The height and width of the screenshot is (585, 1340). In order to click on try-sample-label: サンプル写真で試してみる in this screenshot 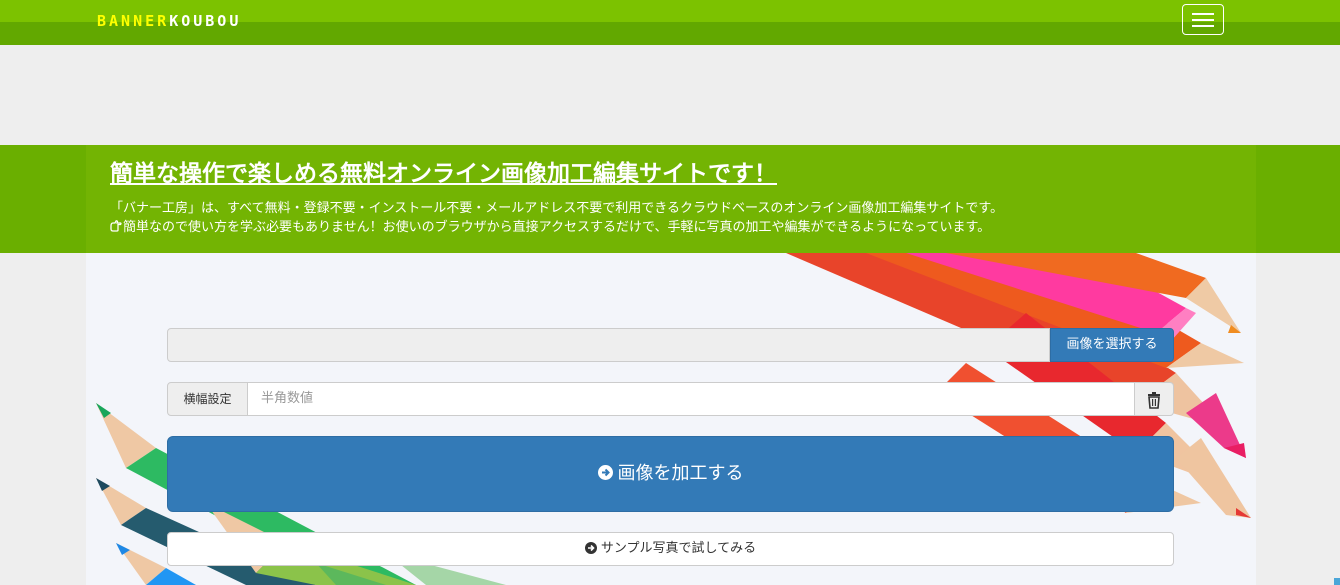, I will do `click(678, 548)`.